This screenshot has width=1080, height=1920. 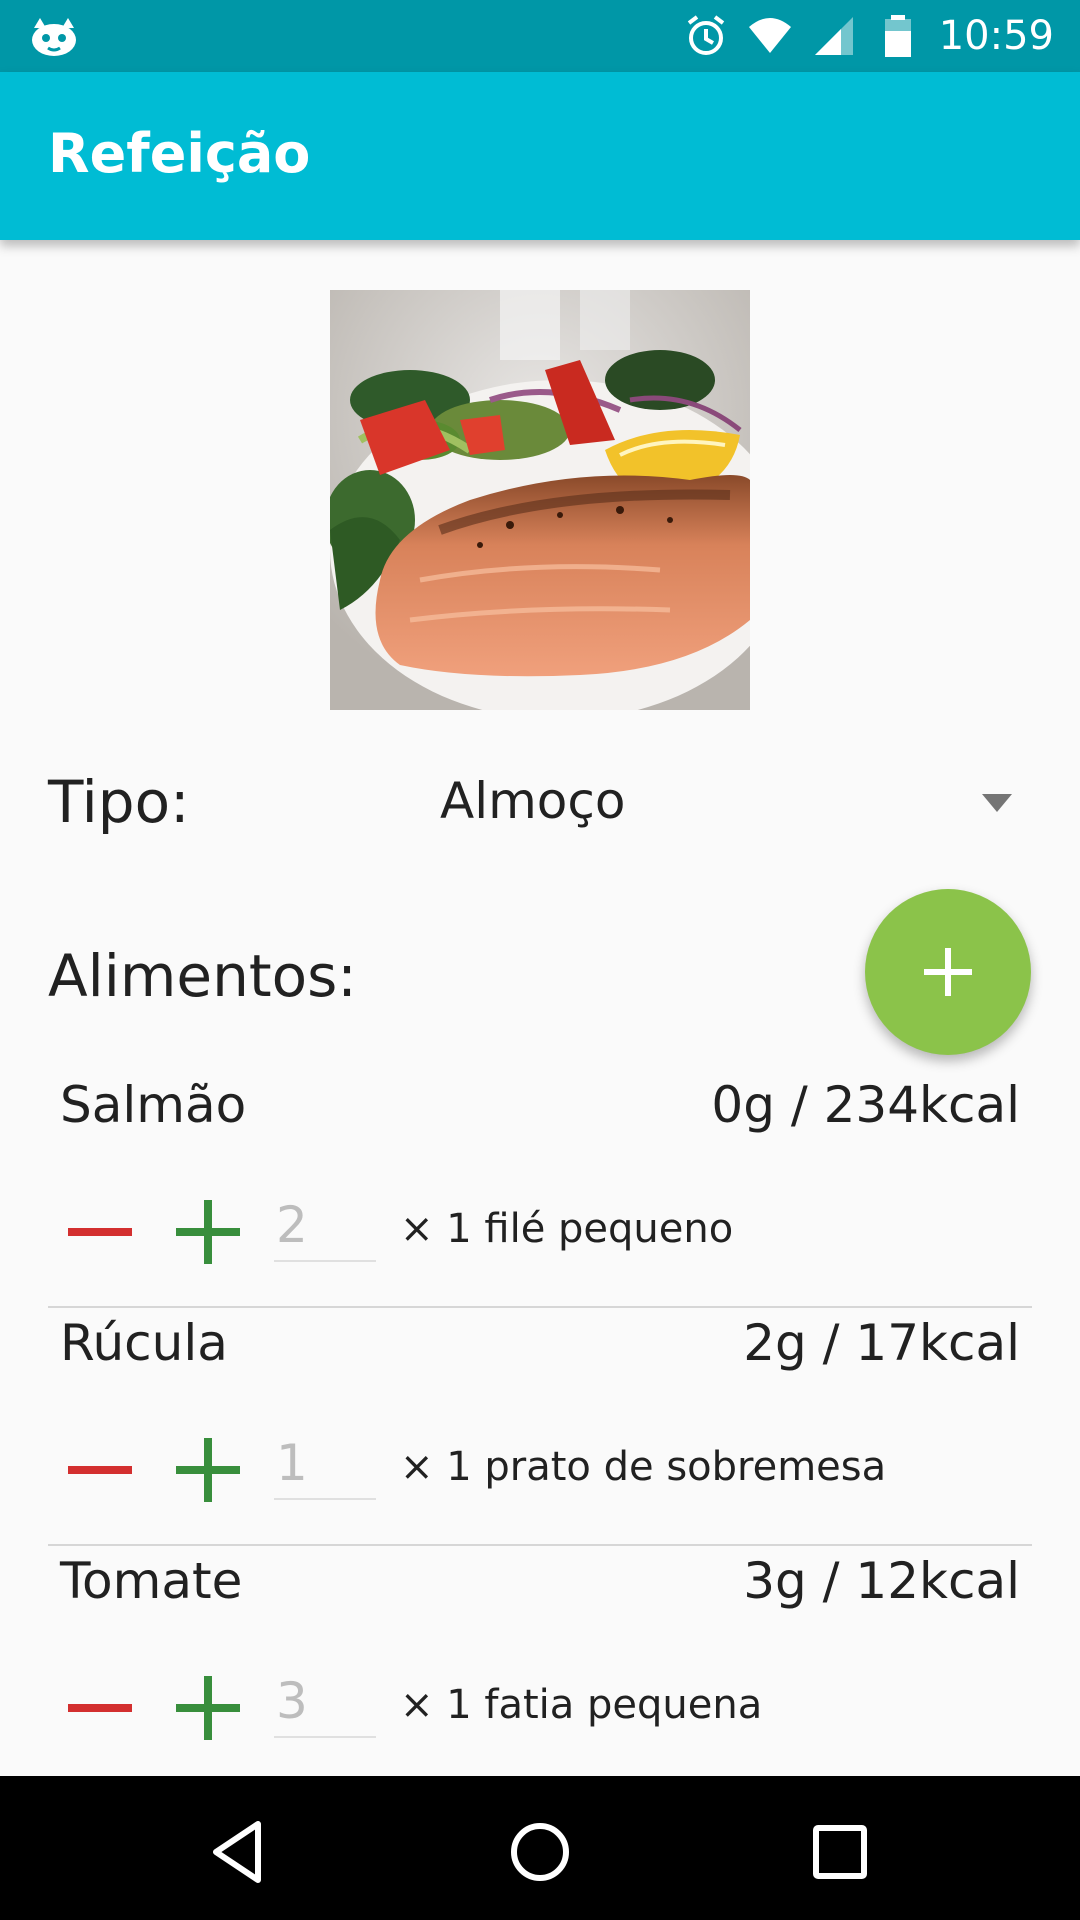 I want to click on foods-label: Alimentos:, so click(x=202, y=976).